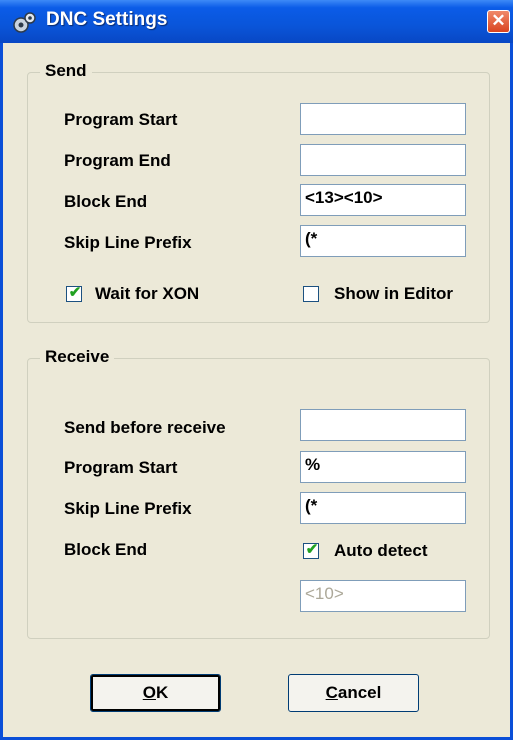 This screenshot has height=740, width=513. Describe the element at coordinates (121, 119) in the screenshot. I see `send-program-start-label: Program Start` at that location.